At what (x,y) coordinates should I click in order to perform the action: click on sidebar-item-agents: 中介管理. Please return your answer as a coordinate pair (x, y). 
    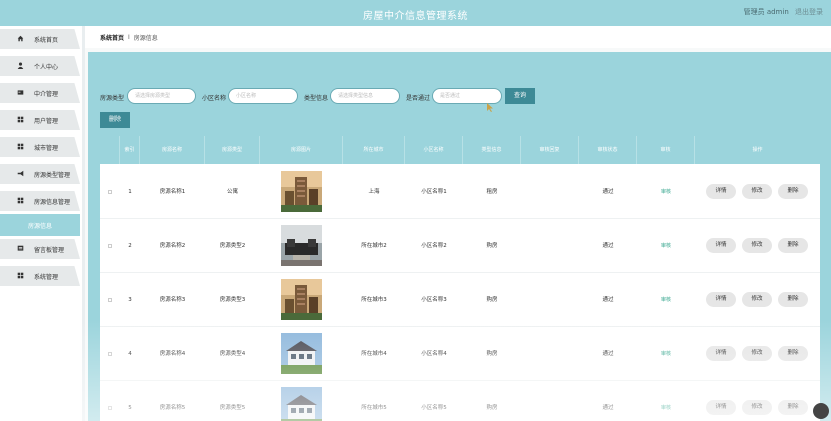
    Looking at the image, I should click on (40, 93).